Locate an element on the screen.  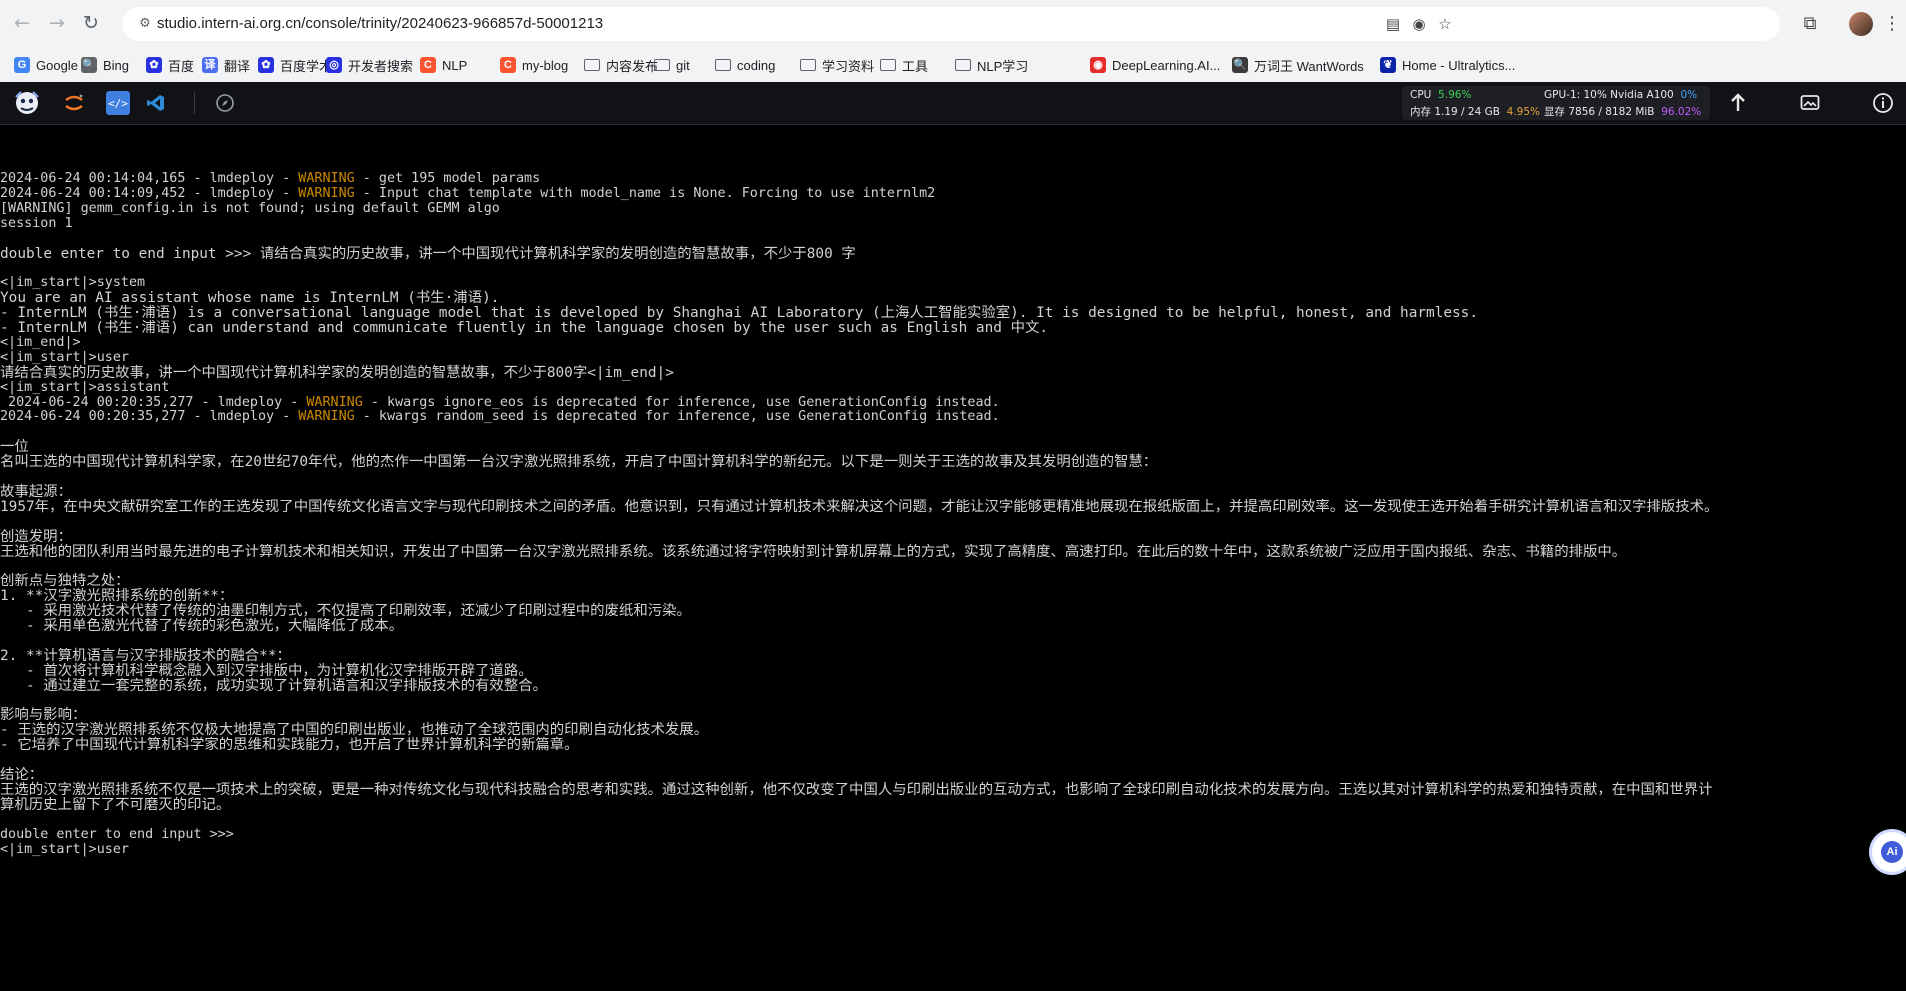
bookmark-item: Cmy-blog is located at coordinates (534, 65).